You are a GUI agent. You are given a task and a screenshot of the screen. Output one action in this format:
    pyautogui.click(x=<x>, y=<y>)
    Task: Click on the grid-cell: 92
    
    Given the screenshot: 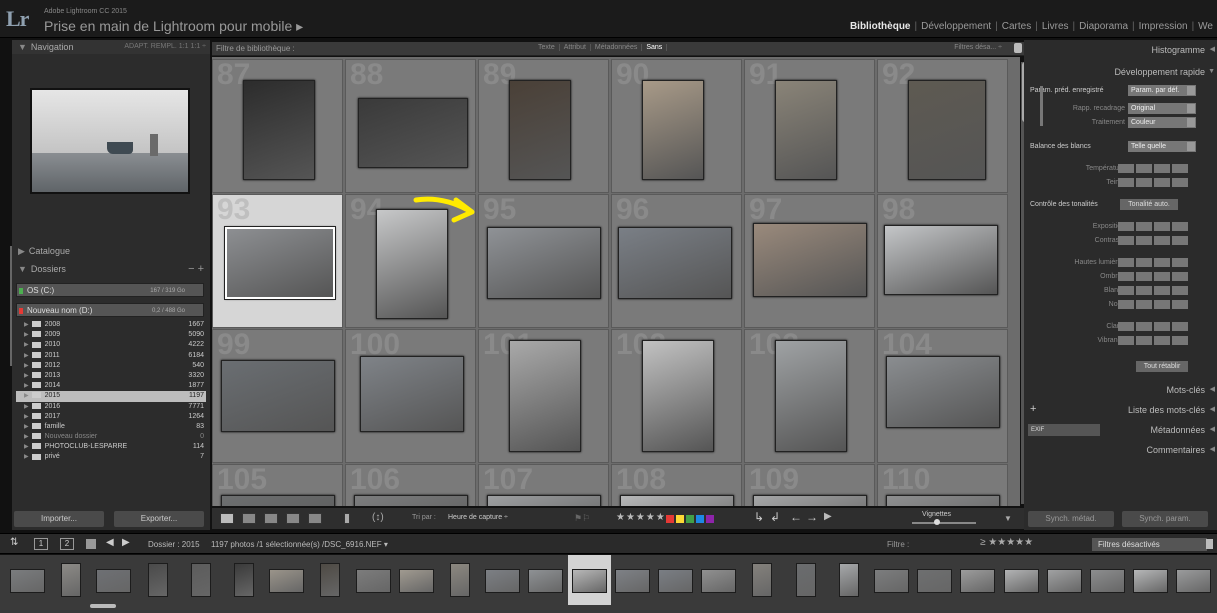 What is the action you would take?
    pyautogui.click(x=942, y=125)
    